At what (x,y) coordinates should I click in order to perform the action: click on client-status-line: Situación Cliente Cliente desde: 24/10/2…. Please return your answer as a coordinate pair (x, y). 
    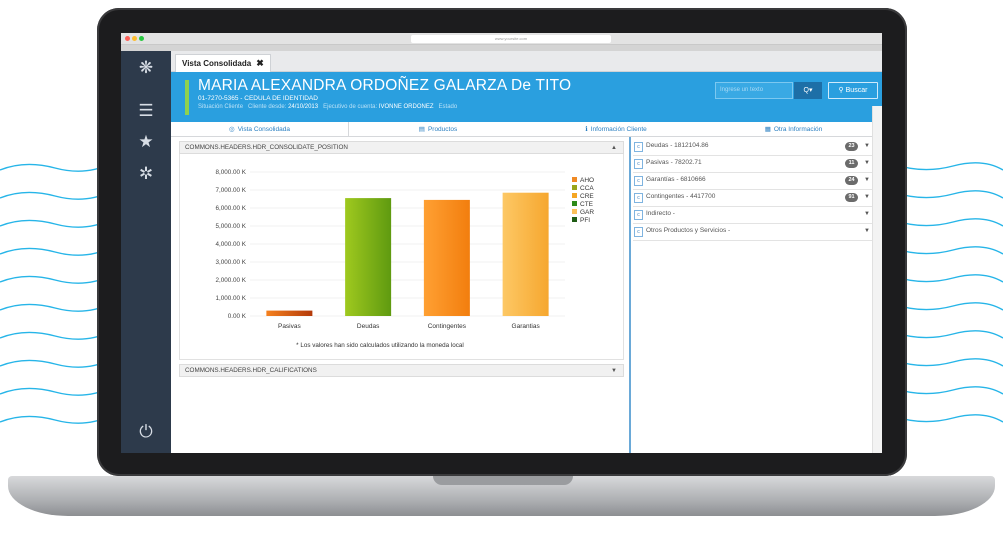
    Looking at the image, I should click on (327, 107).